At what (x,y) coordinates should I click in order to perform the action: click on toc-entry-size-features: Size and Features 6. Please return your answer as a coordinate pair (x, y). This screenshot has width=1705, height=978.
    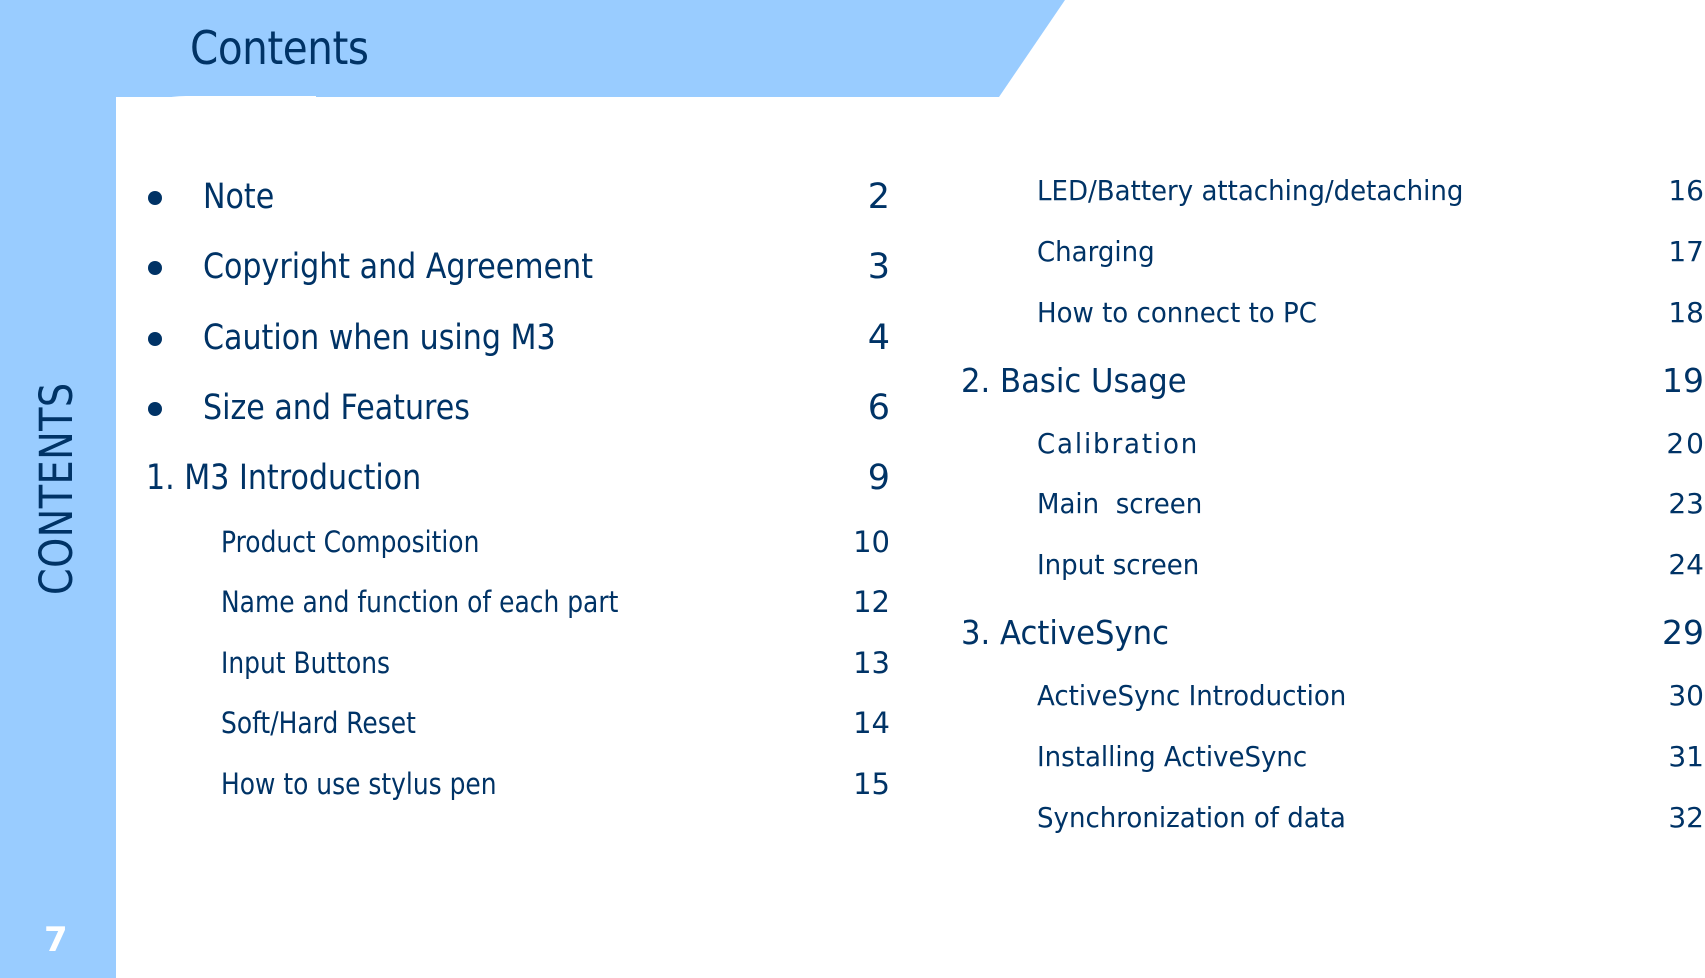
    Looking at the image, I should click on (518, 408).